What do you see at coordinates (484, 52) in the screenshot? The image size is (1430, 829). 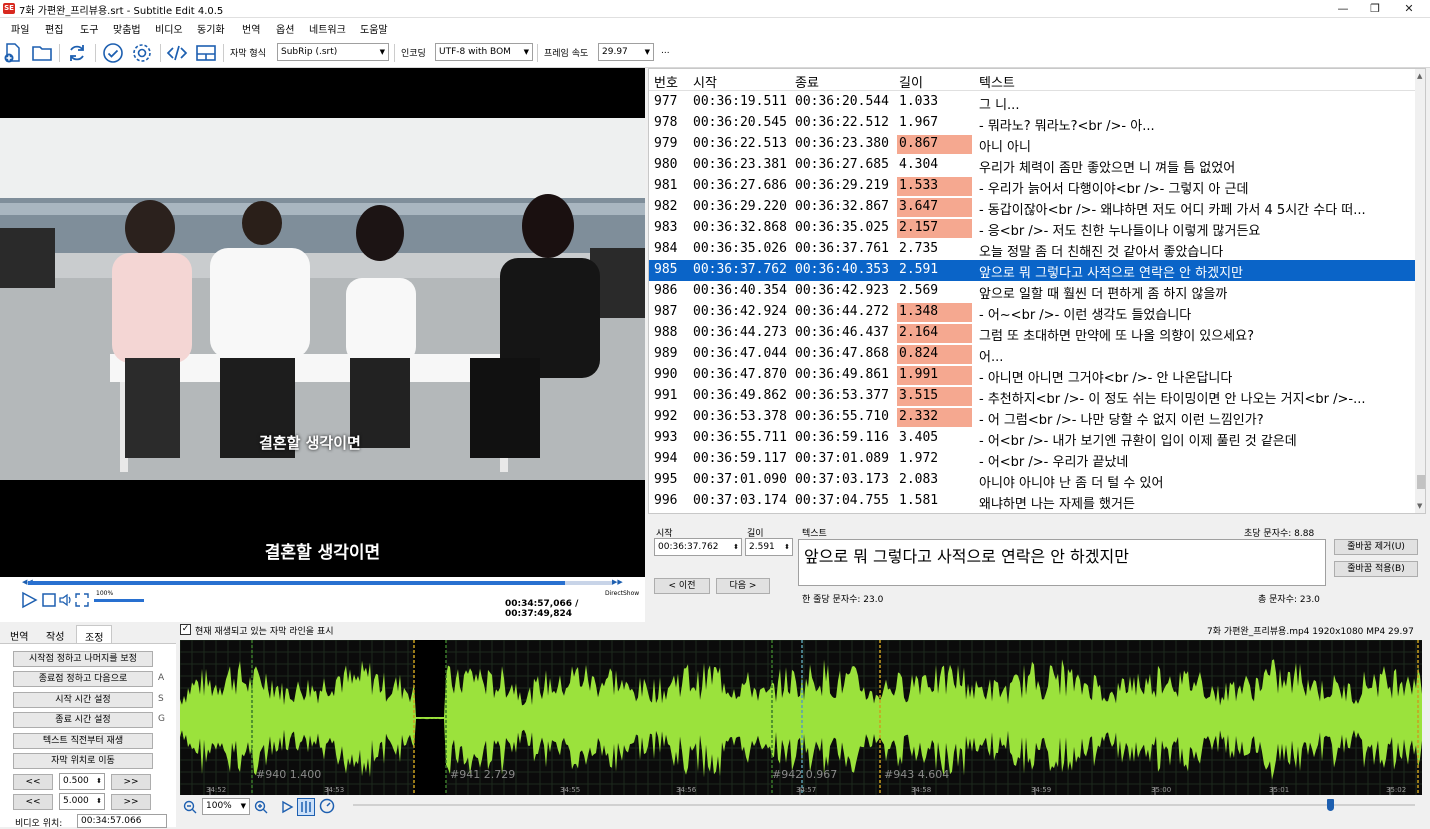 I see `encoding-select: UTF-8 with BOM ▼` at bounding box center [484, 52].